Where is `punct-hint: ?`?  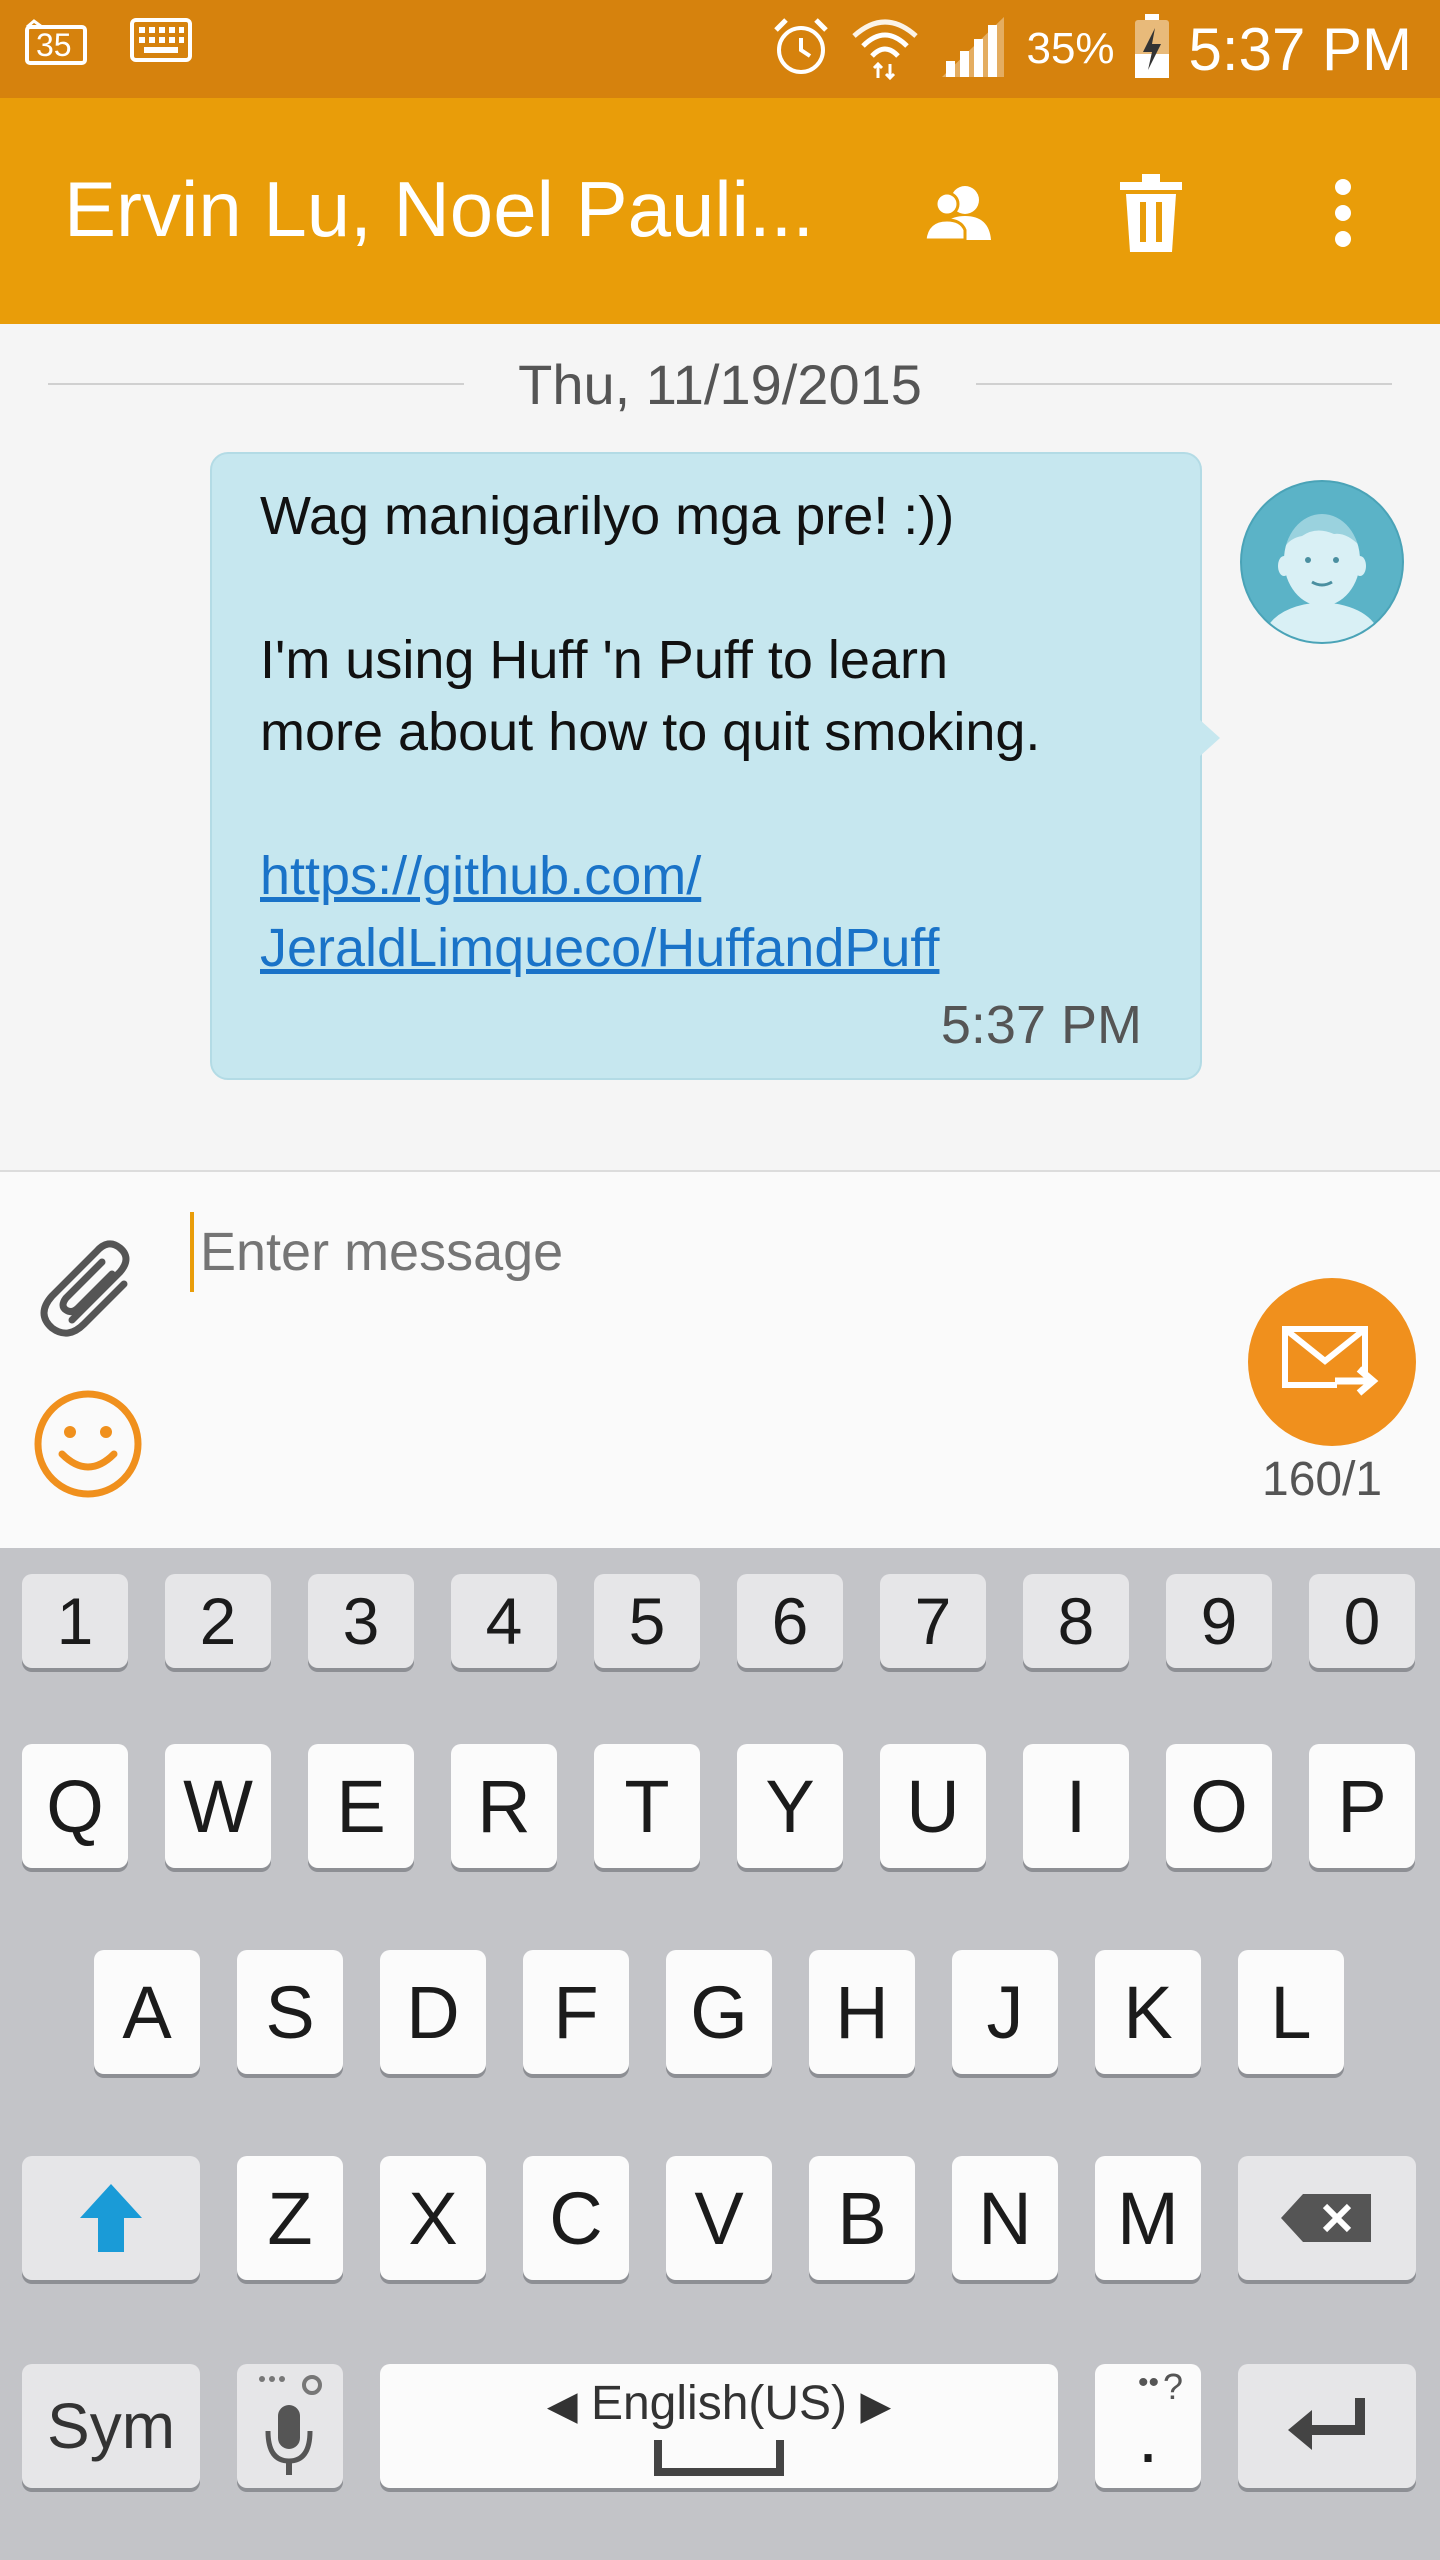
punct-hint: ? is located at coordinates (1172, 2386).